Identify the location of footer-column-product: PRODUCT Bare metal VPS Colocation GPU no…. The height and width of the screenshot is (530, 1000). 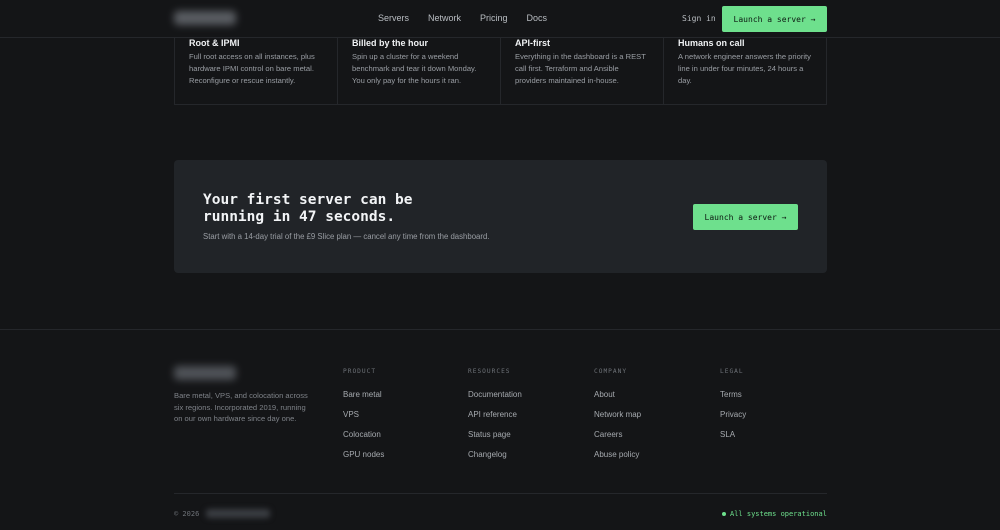
(363, 418).